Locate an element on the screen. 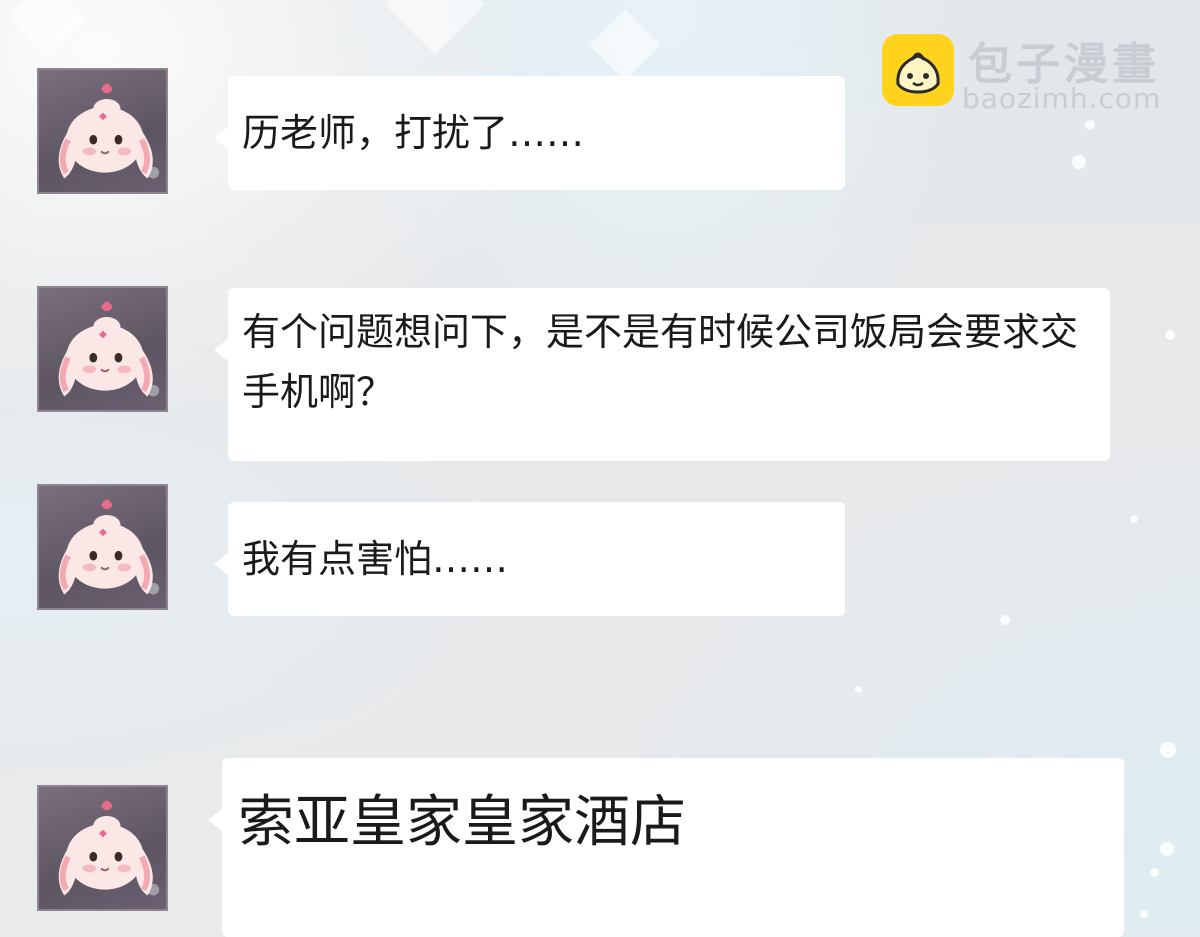 The width and height of the screenshot is (1200, 937). baozi-icon is located at coordinates (918, 70).